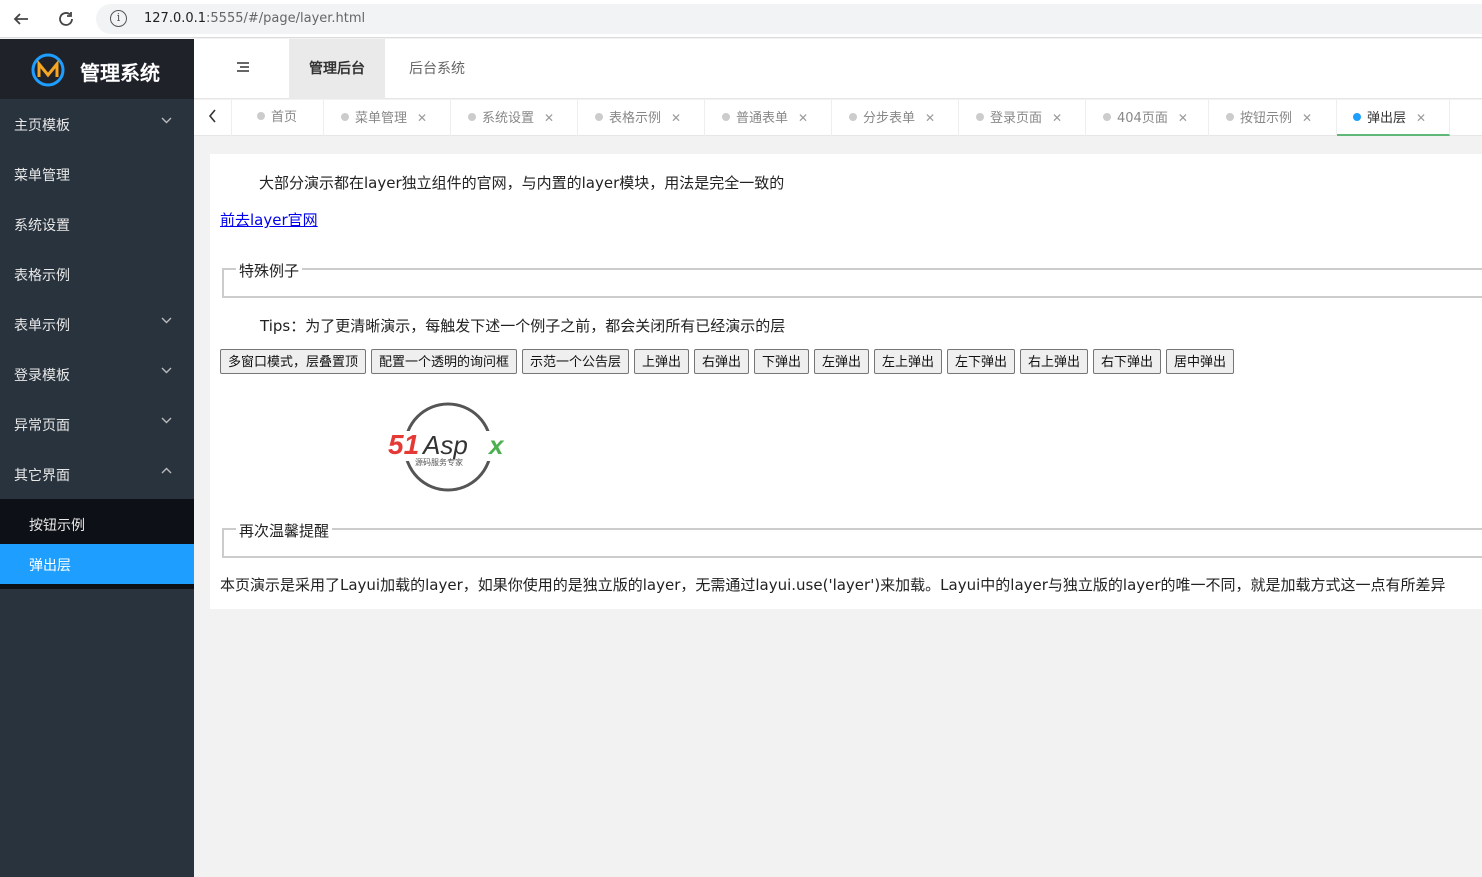  I want to click on sidebar-item-label: 主页模板, so click(42, 126).